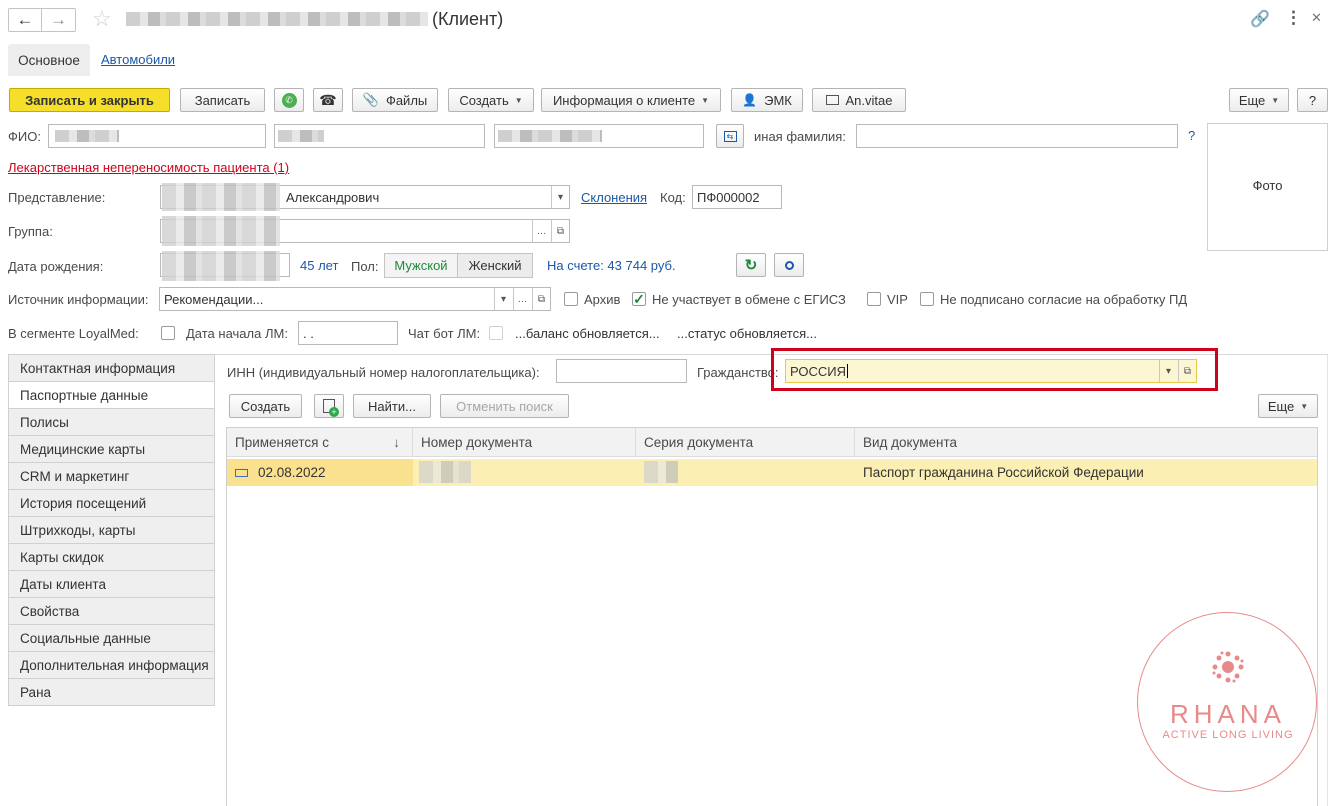 The image size is (1332, 806). I want to click on files-button: 📎 Файлы, so click(395, 100).